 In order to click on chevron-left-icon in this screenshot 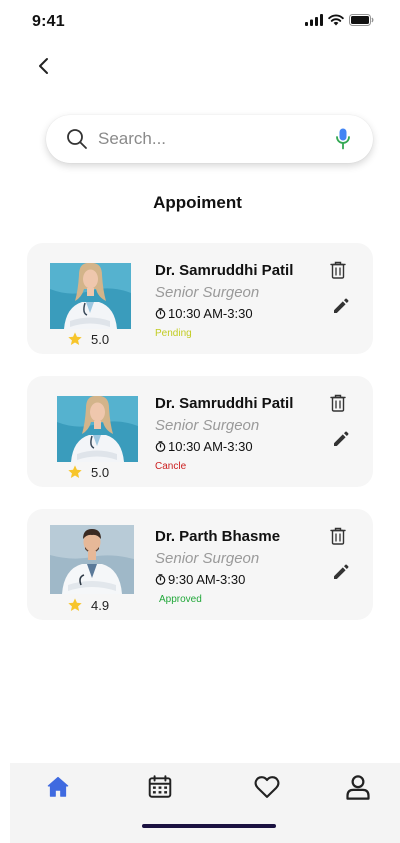, I will do `click(43, 66)`.